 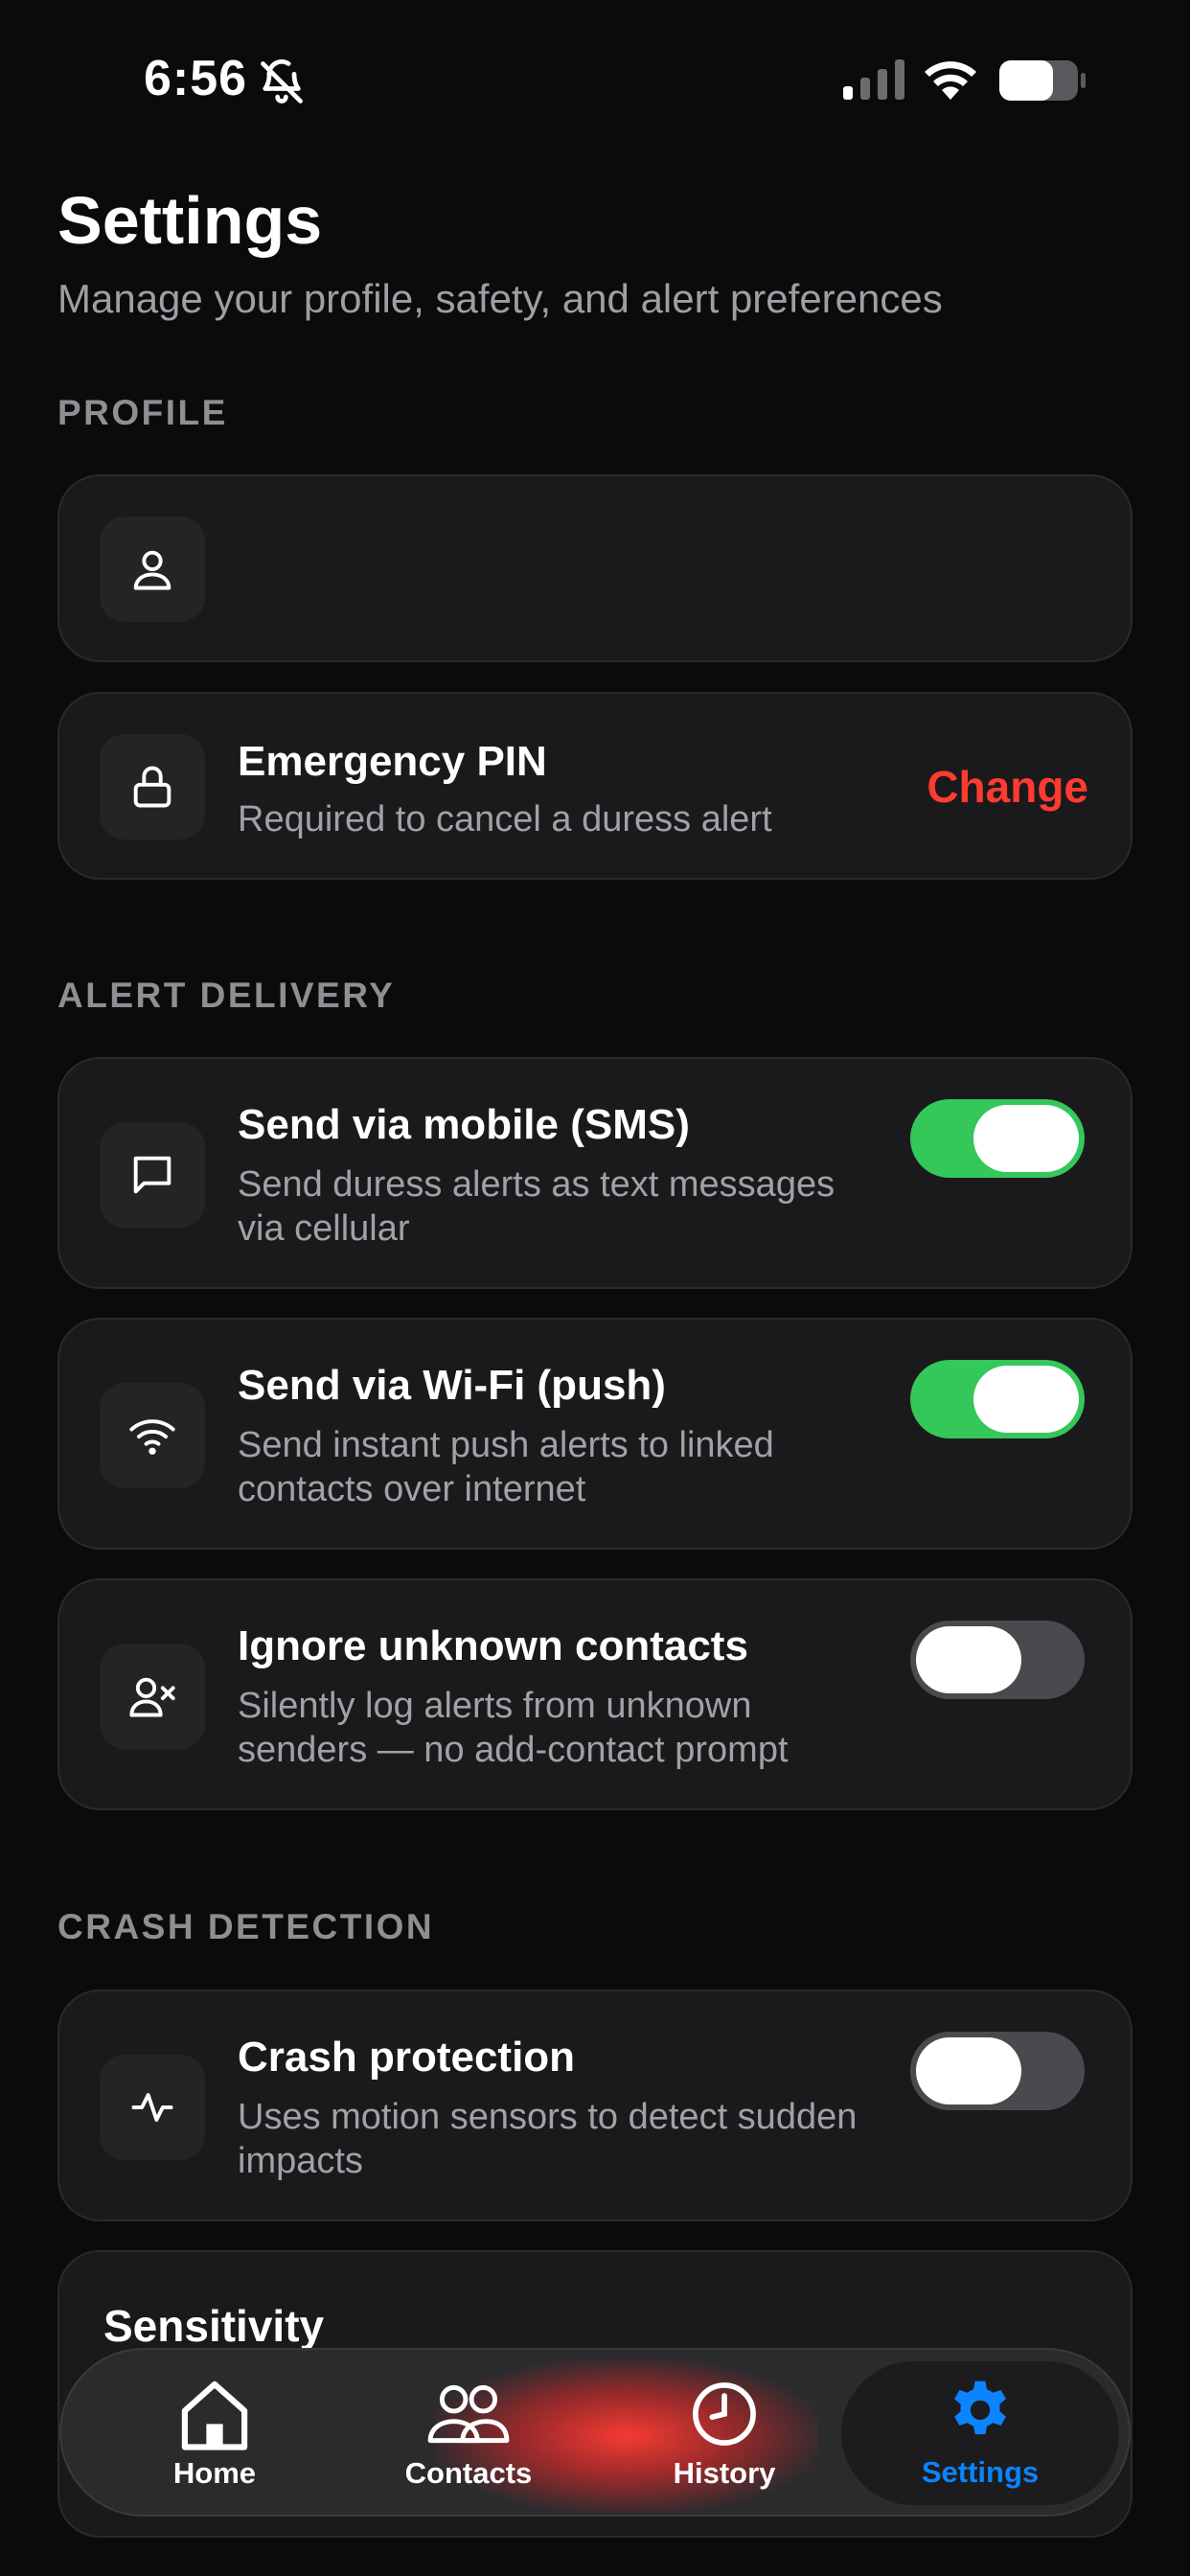 I want to click on crash-protection-toggle, so click(x=998, y=2071).